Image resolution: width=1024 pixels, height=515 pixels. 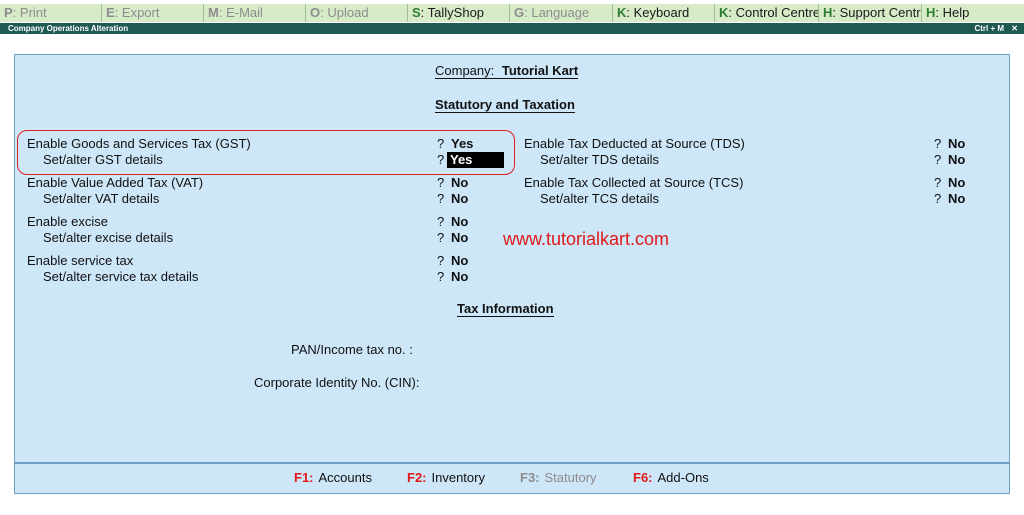 I want to click on company-header: Company: Tutorial Kart, so click(x=507, y=71).